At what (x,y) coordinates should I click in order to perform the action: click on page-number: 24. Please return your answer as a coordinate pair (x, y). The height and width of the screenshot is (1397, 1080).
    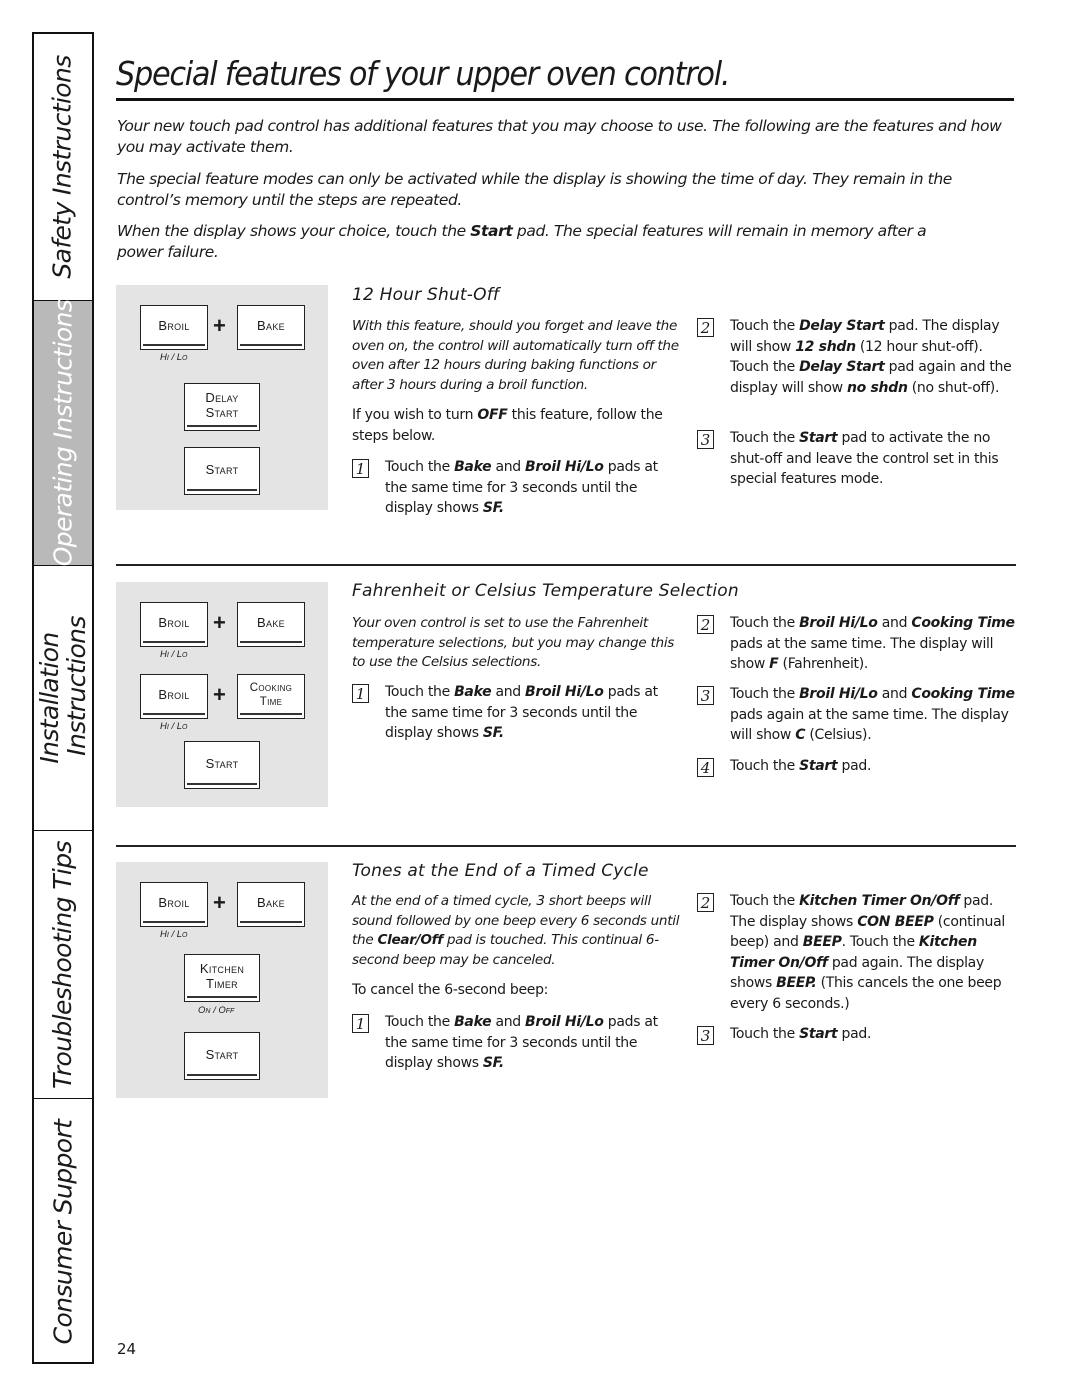
    Looking at the image, I should click on (127, 1349).